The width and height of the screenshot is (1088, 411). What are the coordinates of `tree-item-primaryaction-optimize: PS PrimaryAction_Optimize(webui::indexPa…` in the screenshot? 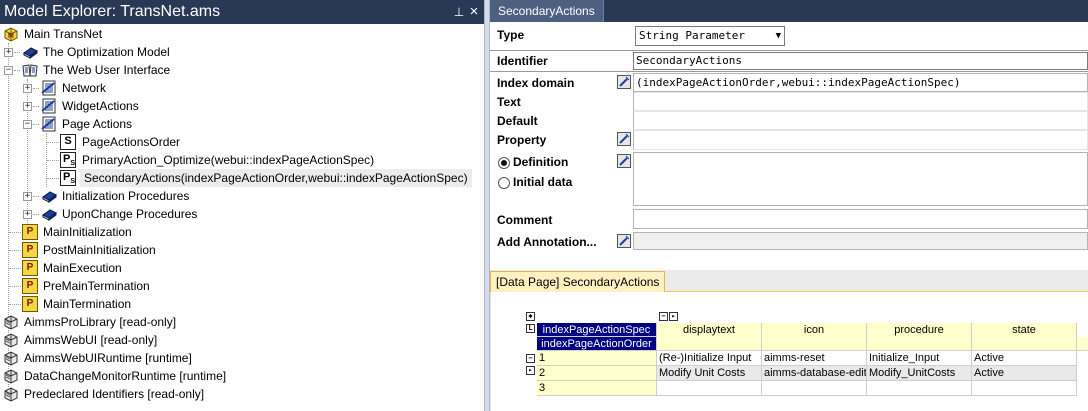 It's located at (240, 160).